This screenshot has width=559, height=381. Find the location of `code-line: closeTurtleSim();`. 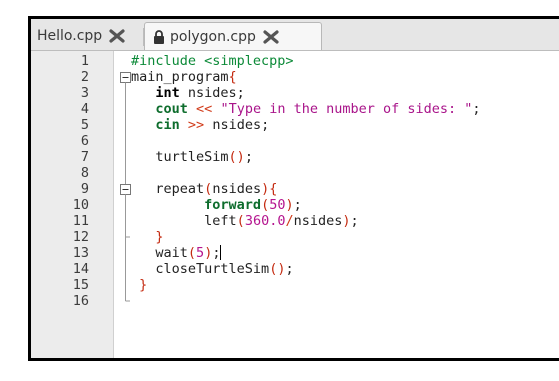

code-line: closeTurtleSim(); is located at coordinates (224, 269).